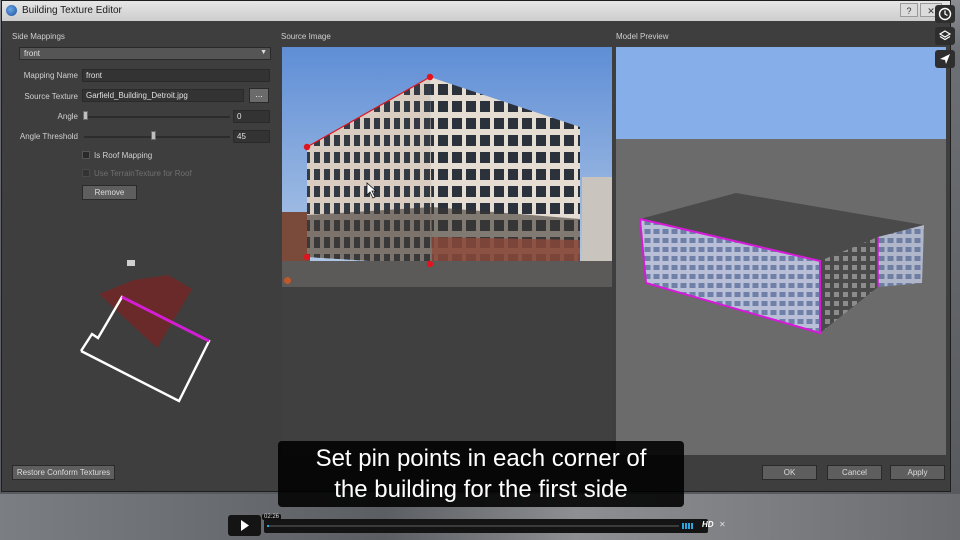 The width and height of the screenshot is (960, 540). What do you see at coordinates (153, 135) in the screenshot?
I see `angle-threshold-slider-thumb` at bounding box center [153, 135].